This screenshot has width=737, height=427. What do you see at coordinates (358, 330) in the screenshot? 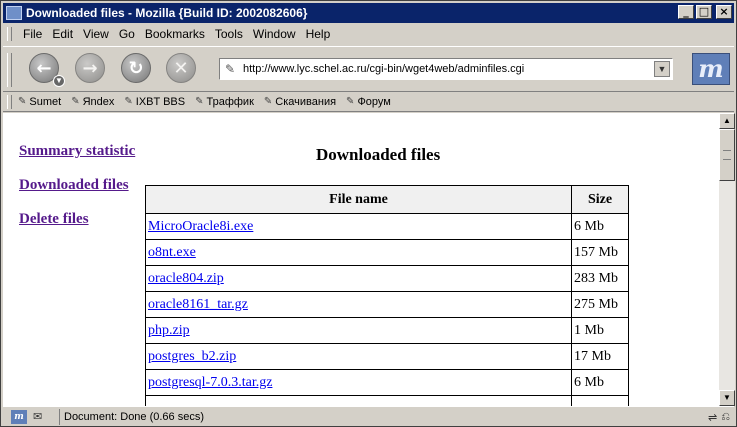
I see `file-name-cell: php.zip` at bounding box center [358, 330].